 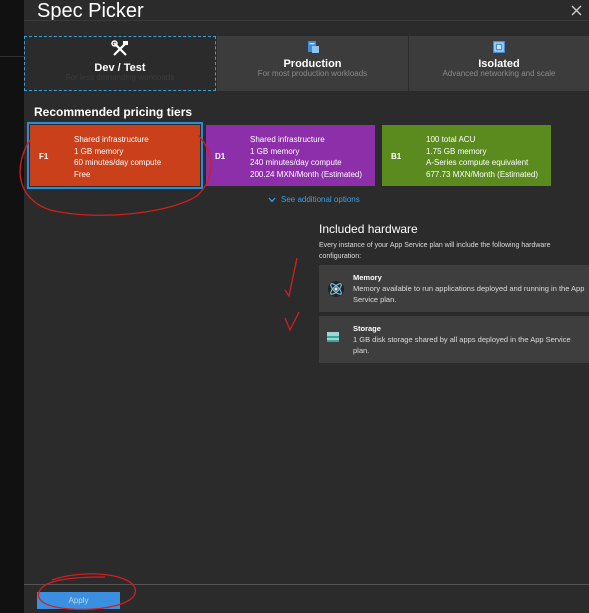 What do you see at coordinates (312, 73) in the screenshot?
I see `tab-production-sub: For most production workloads` at bounding box center [312, 73].